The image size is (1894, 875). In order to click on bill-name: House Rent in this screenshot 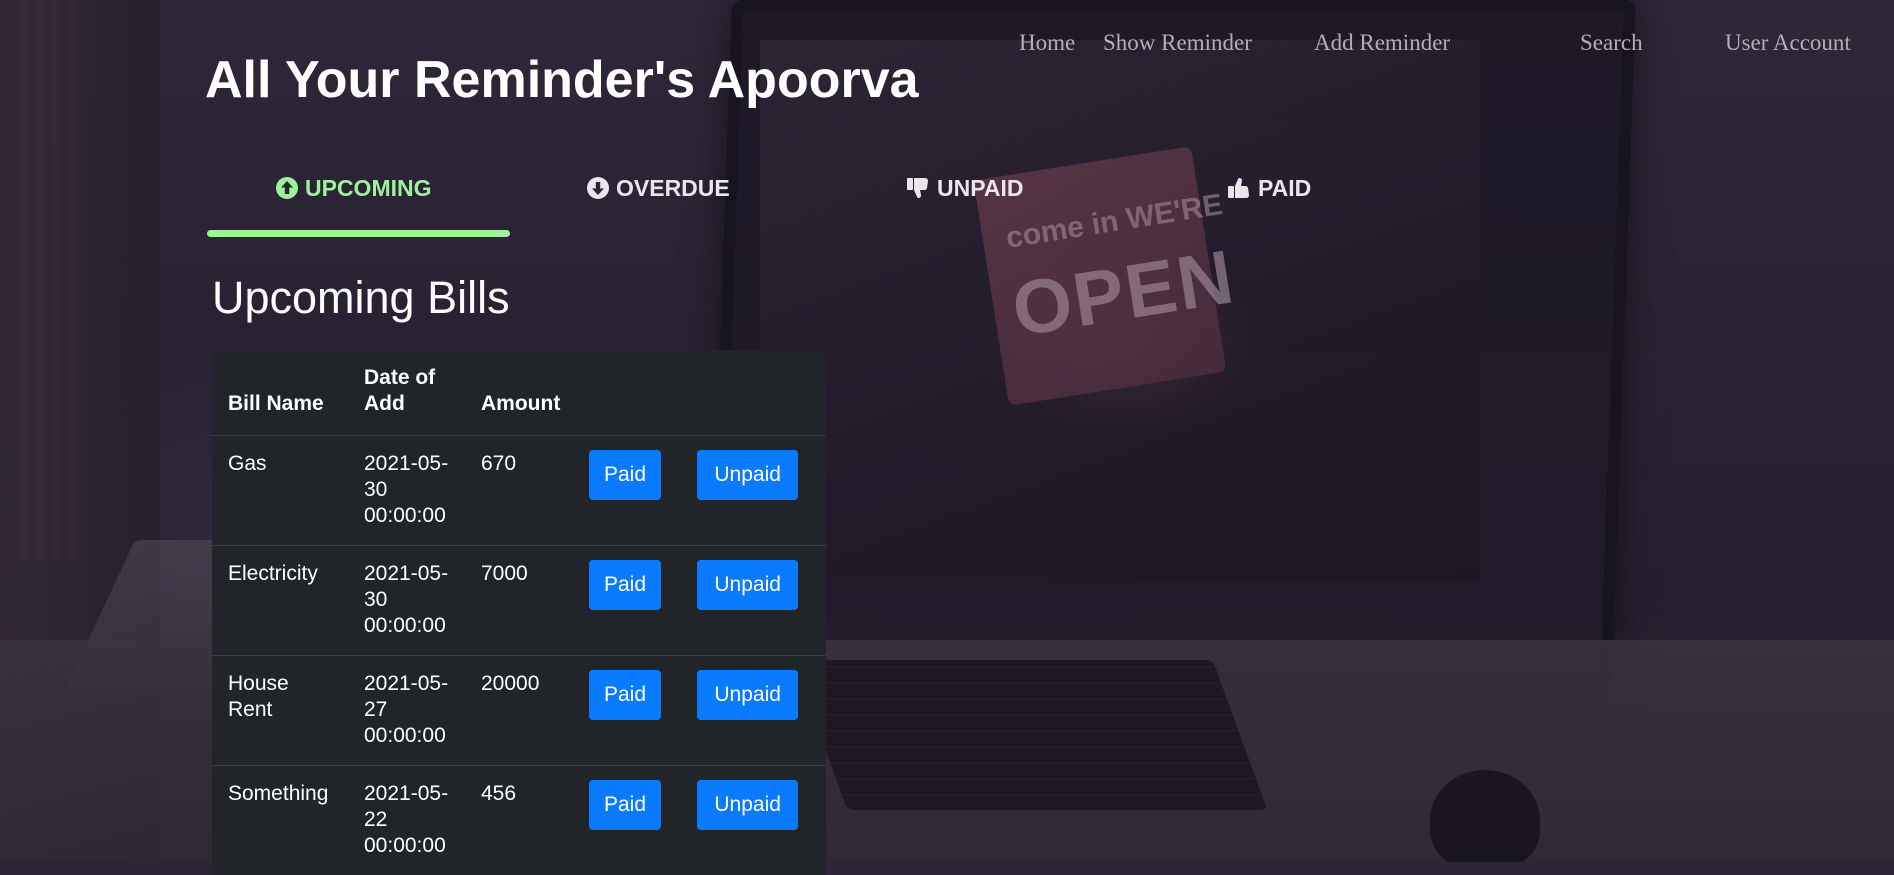, I will do `click(280, 711)`.